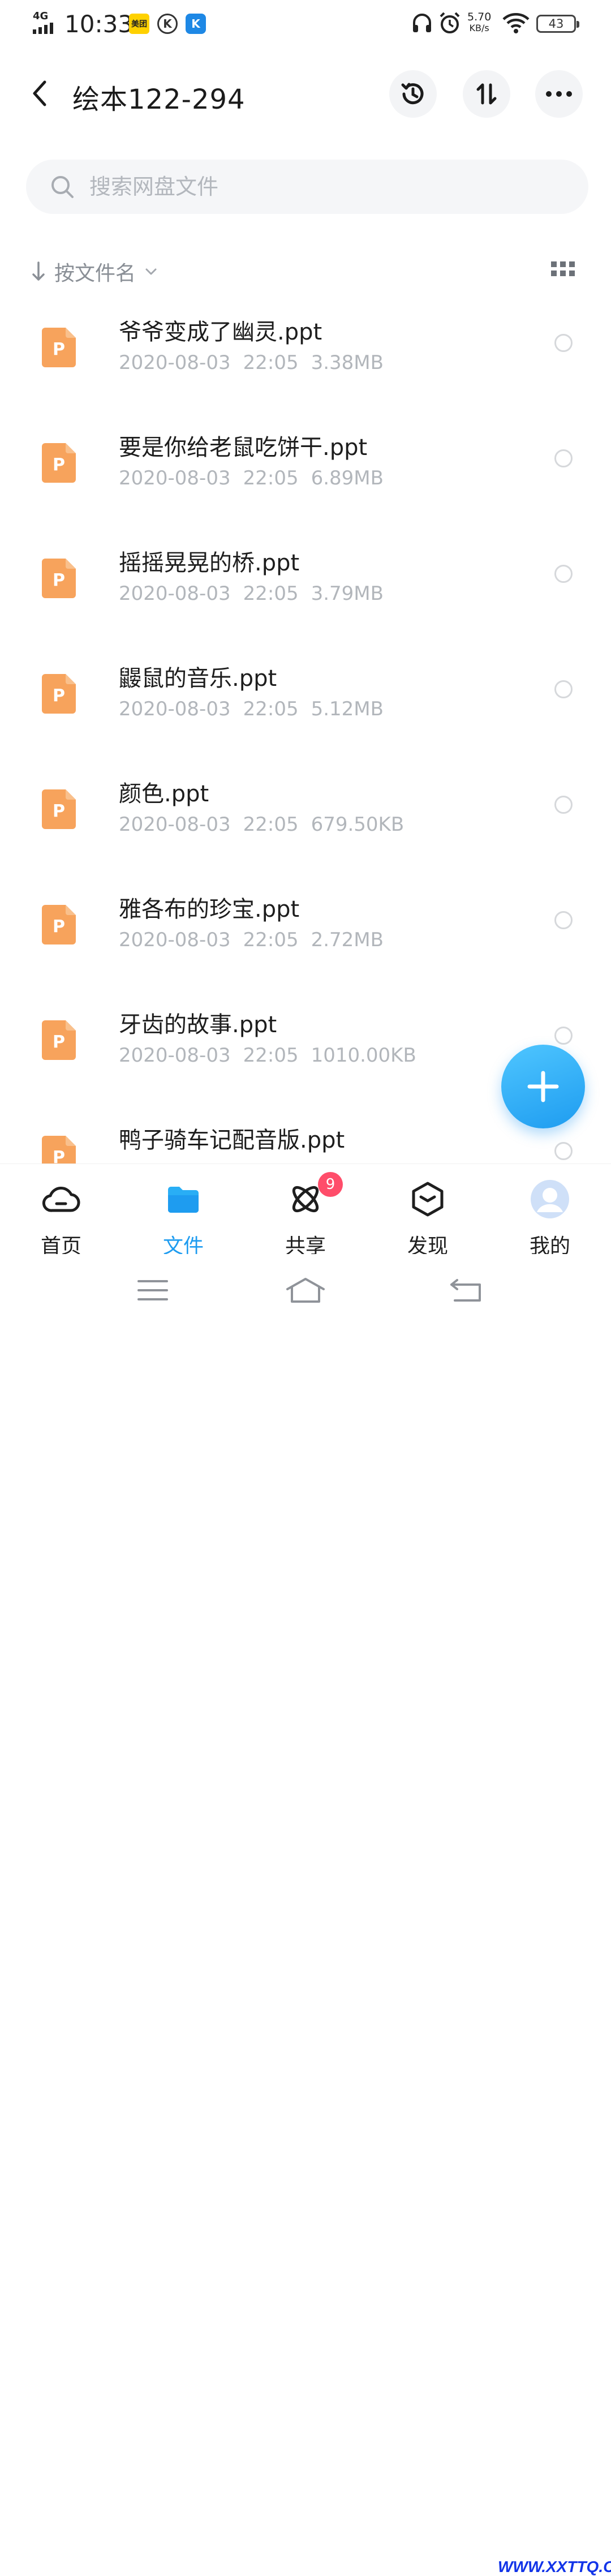  I want to click on cloud-icon, so click(61, 1199).